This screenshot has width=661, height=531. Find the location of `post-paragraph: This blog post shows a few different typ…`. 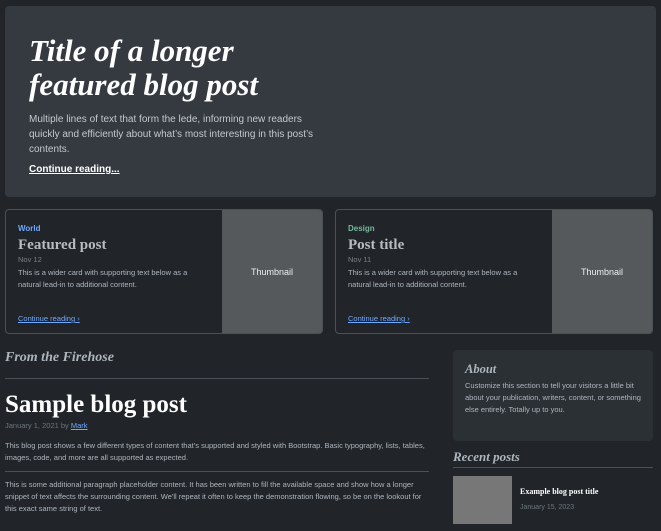

post-paragraph: This blog post shows a few different typ… is located at coordinates (215, 451).